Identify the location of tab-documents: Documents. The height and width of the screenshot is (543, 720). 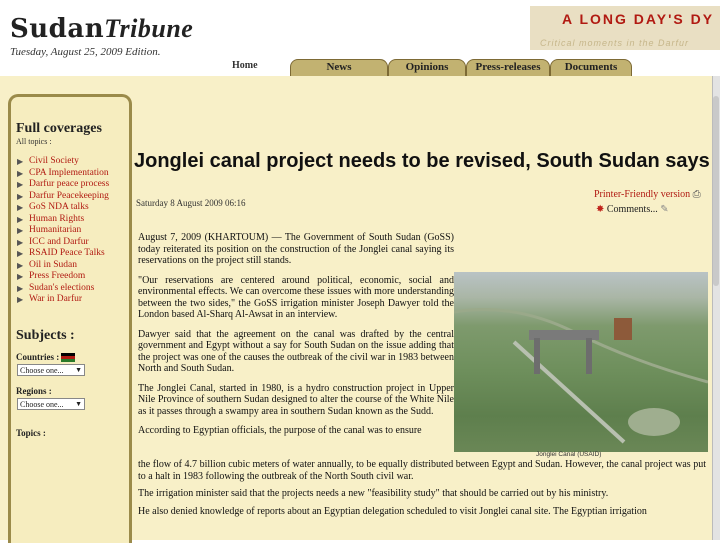
(591, 67).